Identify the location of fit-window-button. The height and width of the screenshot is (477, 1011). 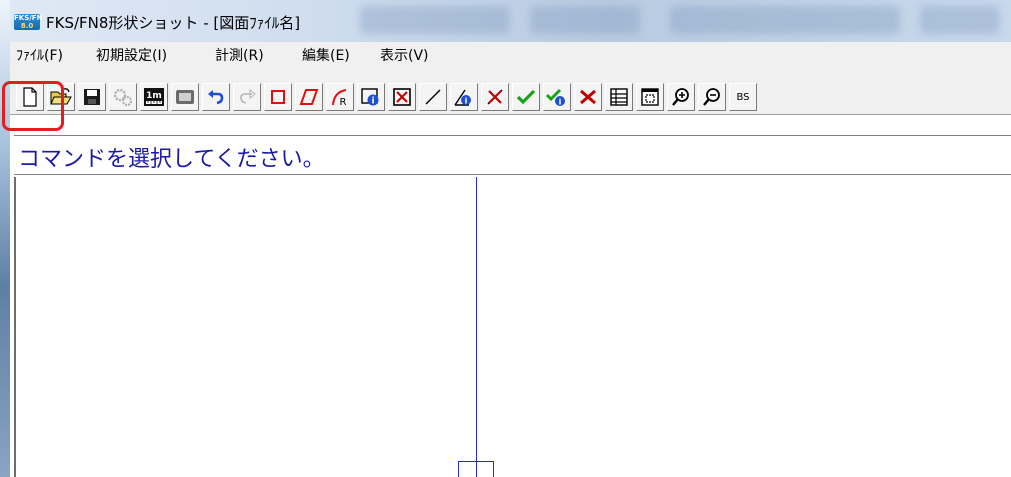
(650, 97).